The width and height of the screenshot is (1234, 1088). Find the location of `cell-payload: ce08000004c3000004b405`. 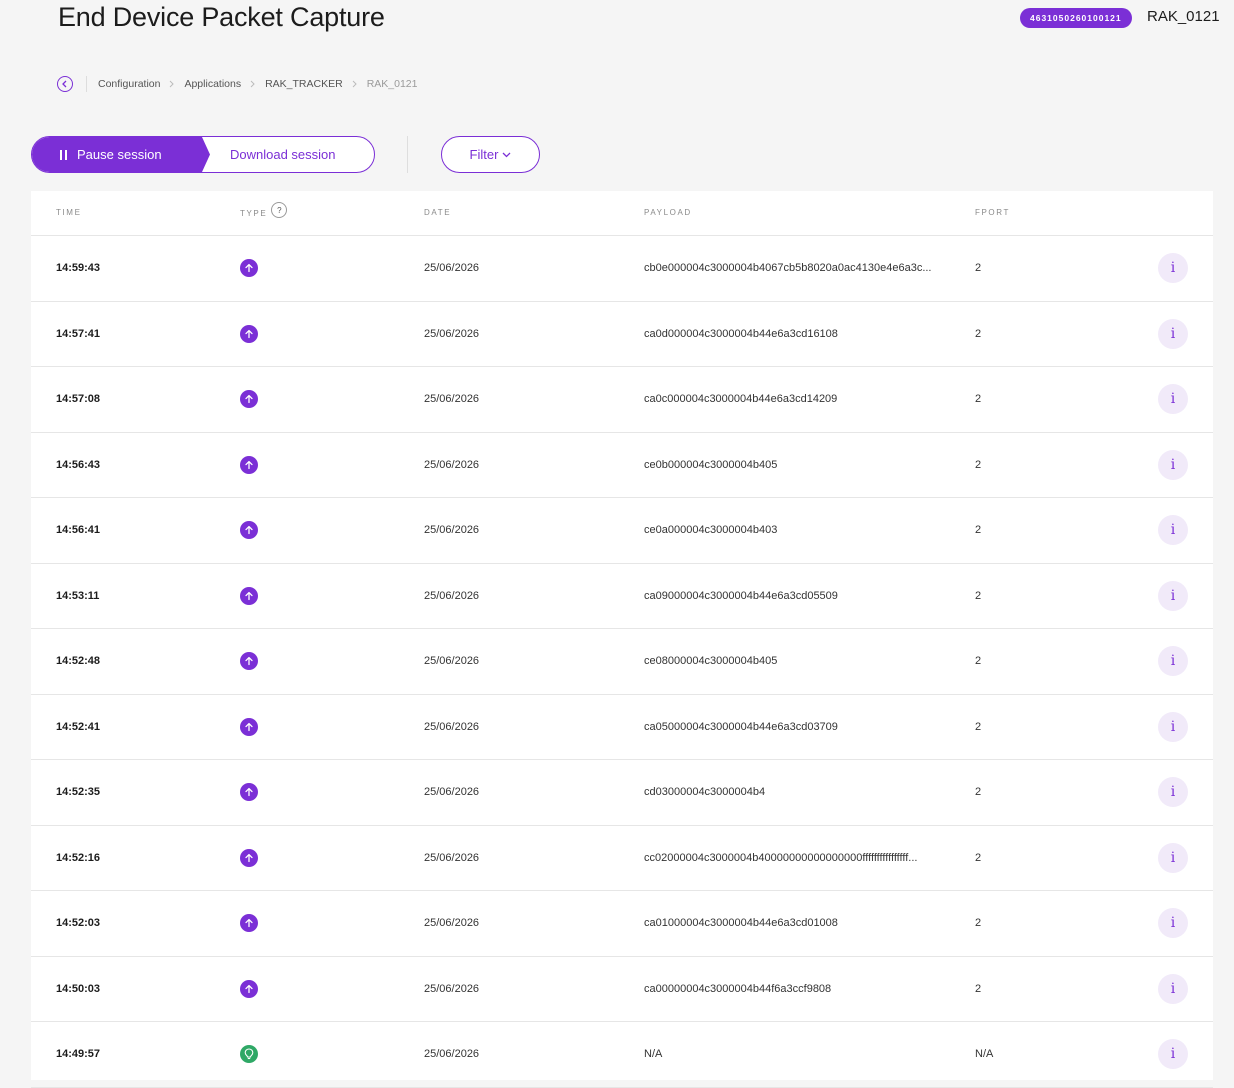

cell-payload: ce08000004c3000004b405 is located at coordinates (711, 661).